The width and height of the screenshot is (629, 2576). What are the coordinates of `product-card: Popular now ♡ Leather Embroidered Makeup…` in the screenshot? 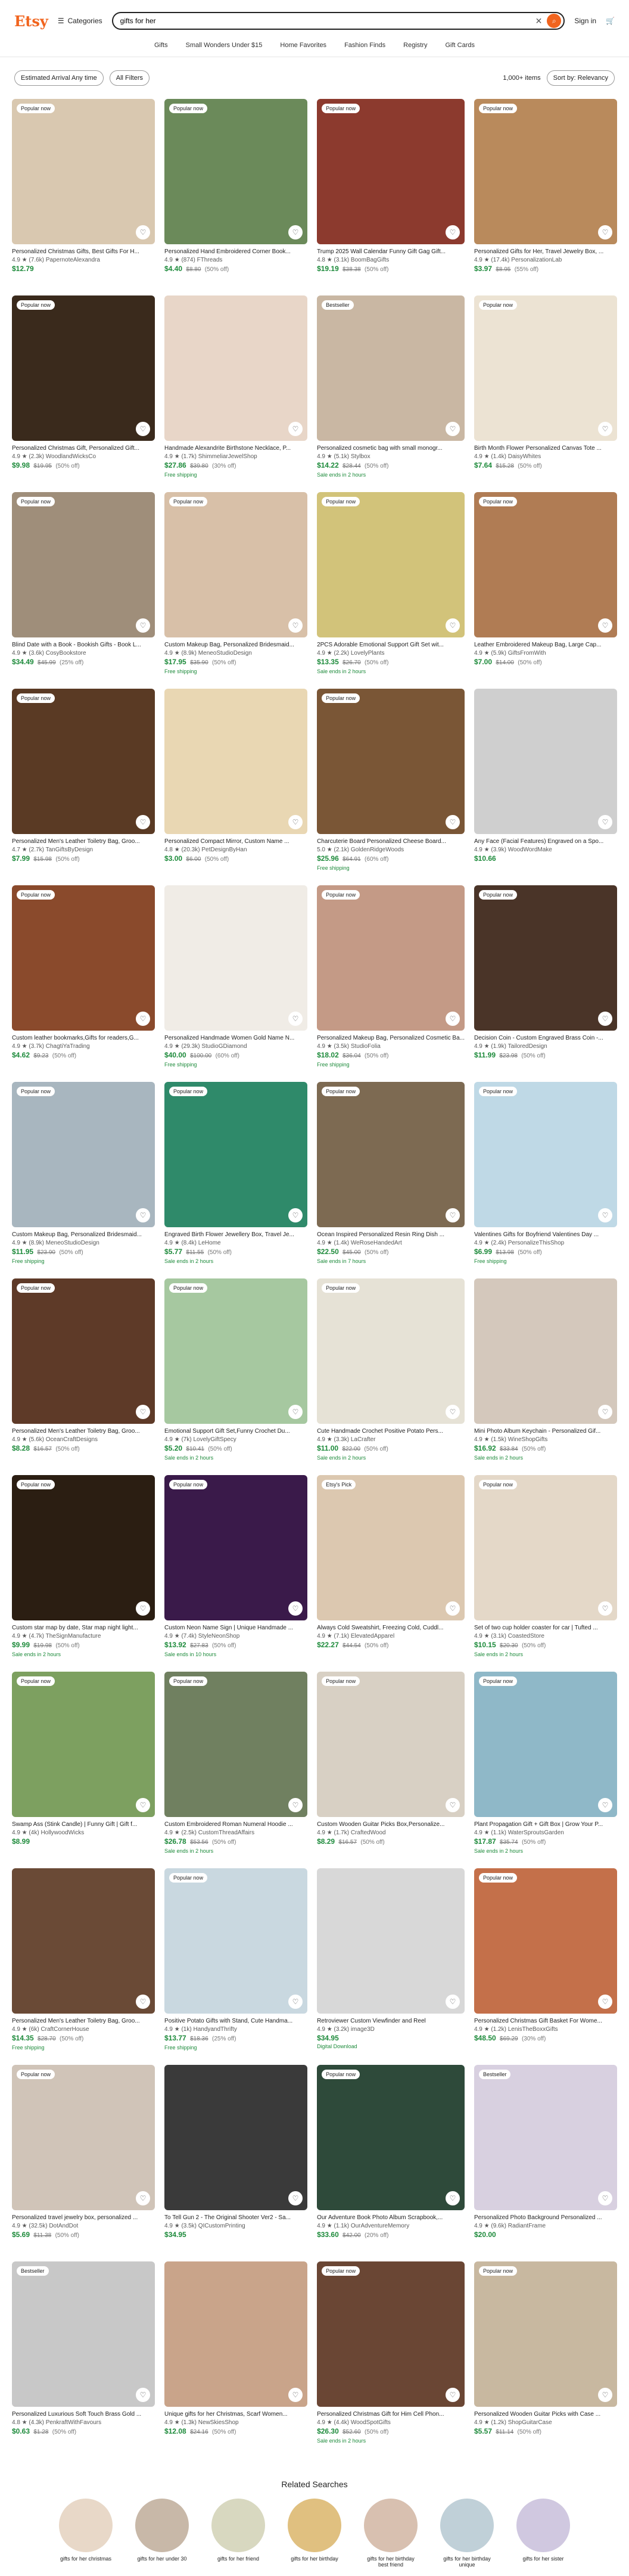 It's located at (545, 590).